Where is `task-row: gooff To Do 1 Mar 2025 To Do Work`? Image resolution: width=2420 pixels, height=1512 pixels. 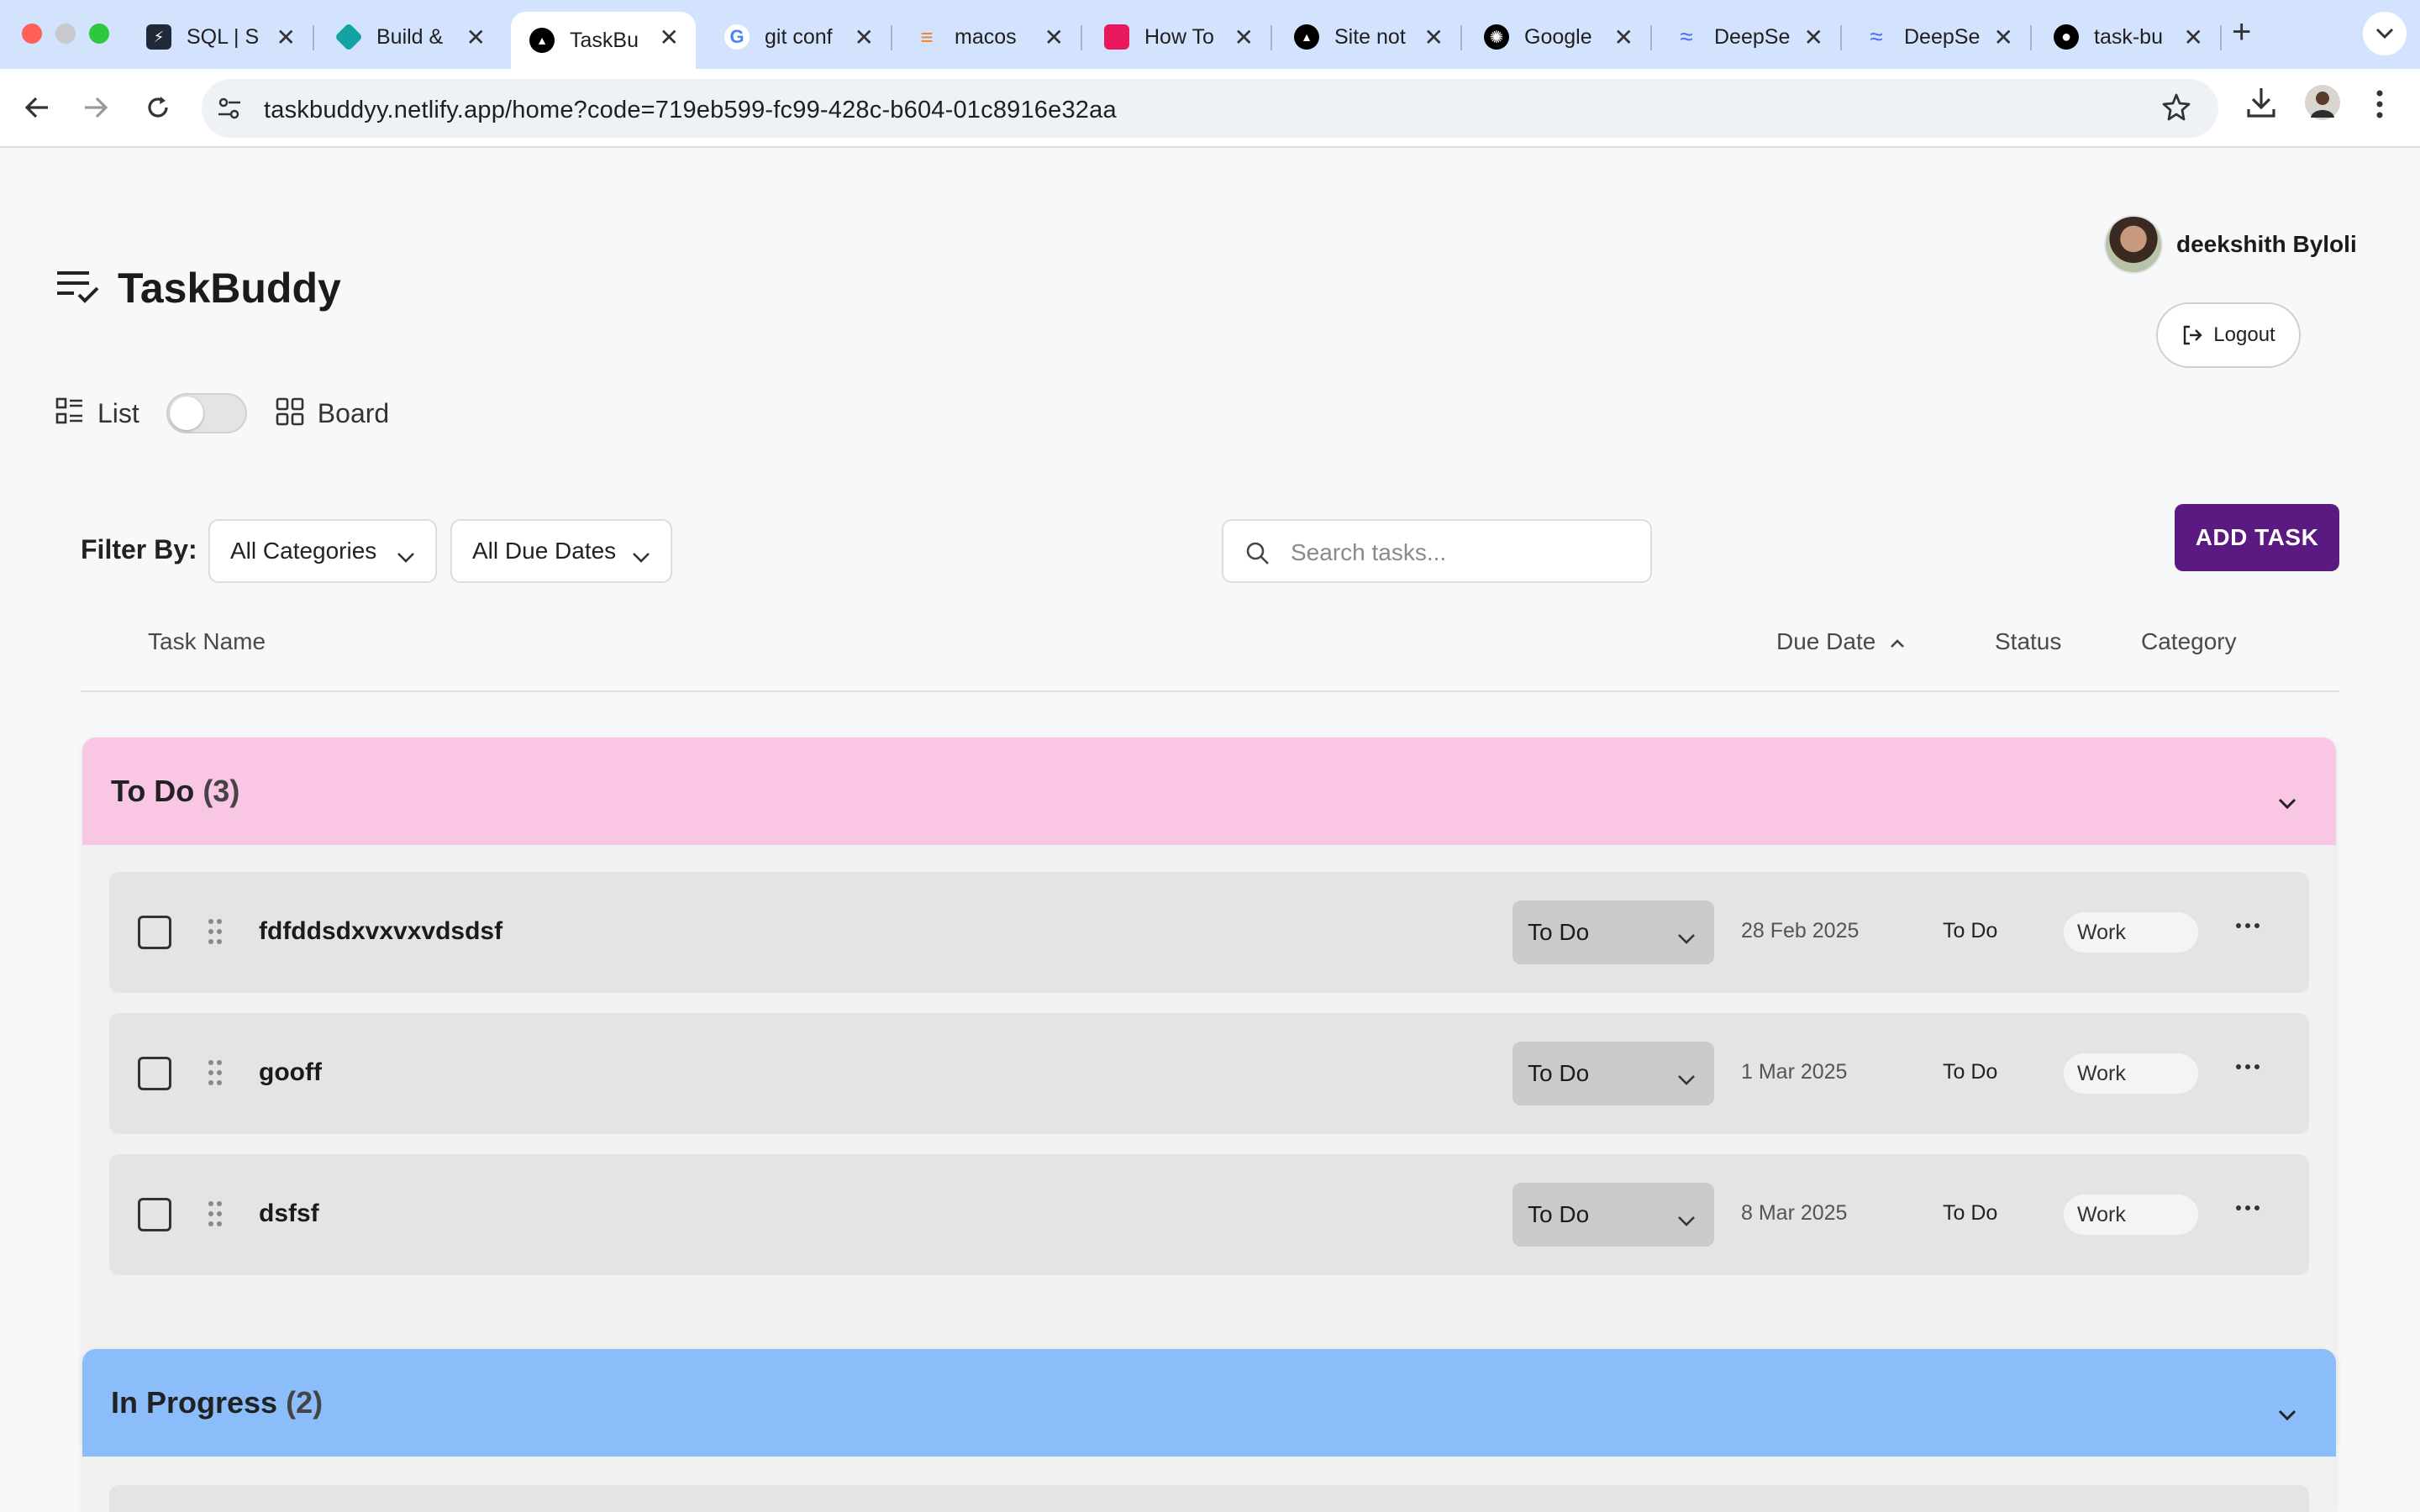 task-row: gooff To Do 1 Mar 2025 To Do Work is located at coordinates (1209, 1073).